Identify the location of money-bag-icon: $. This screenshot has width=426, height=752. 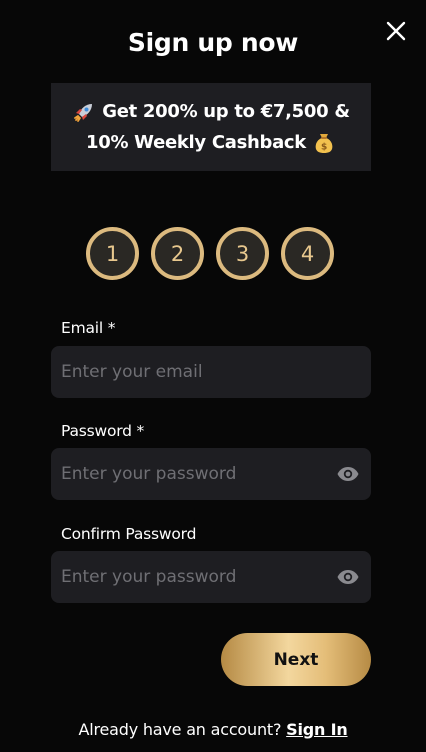
(324, 143).